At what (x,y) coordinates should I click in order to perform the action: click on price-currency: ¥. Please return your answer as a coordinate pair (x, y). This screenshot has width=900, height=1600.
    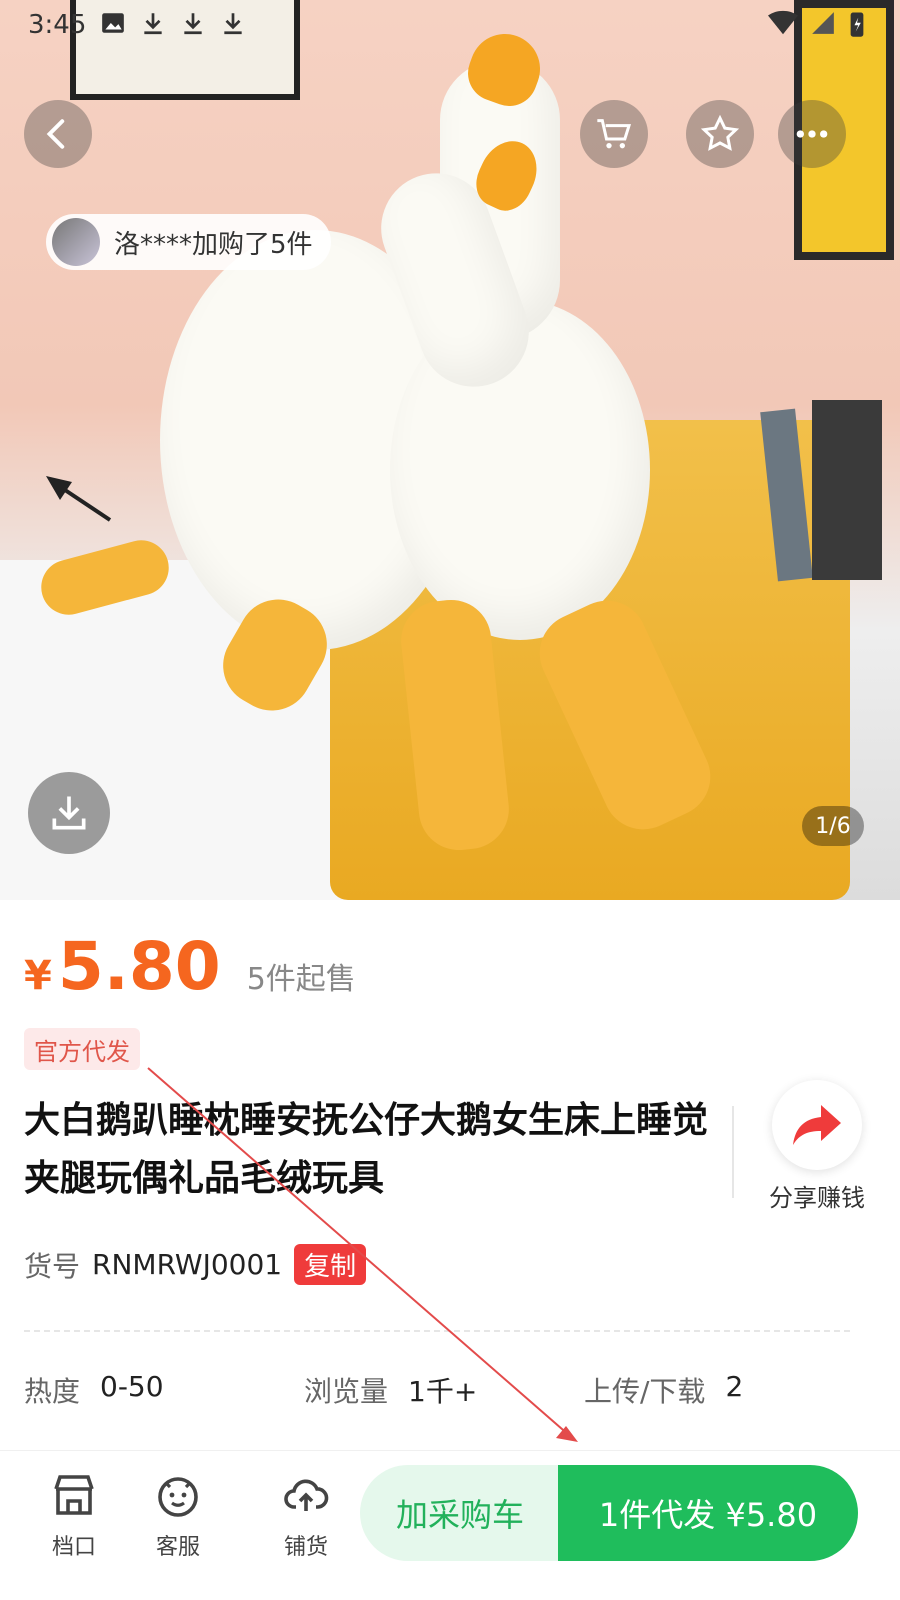
    Looking at the image, I should click on (38, 976).